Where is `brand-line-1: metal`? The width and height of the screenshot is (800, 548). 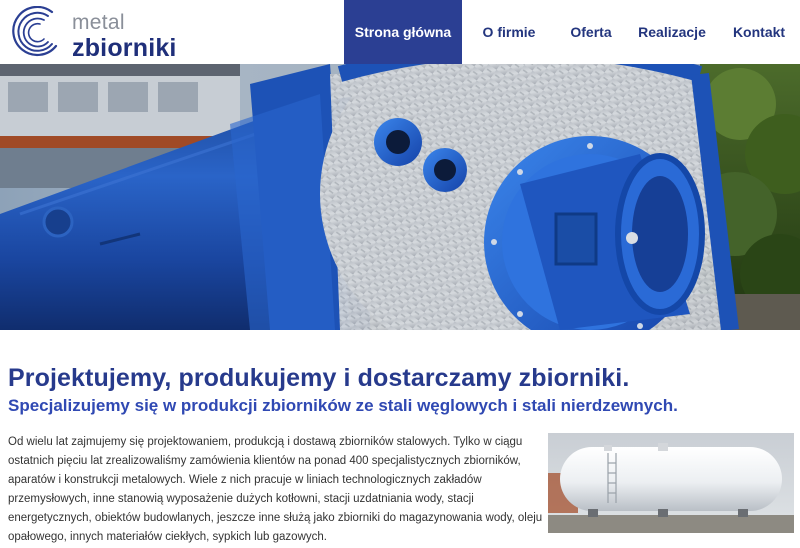
brand-line-1: metal is located at coordinates (98, 22).